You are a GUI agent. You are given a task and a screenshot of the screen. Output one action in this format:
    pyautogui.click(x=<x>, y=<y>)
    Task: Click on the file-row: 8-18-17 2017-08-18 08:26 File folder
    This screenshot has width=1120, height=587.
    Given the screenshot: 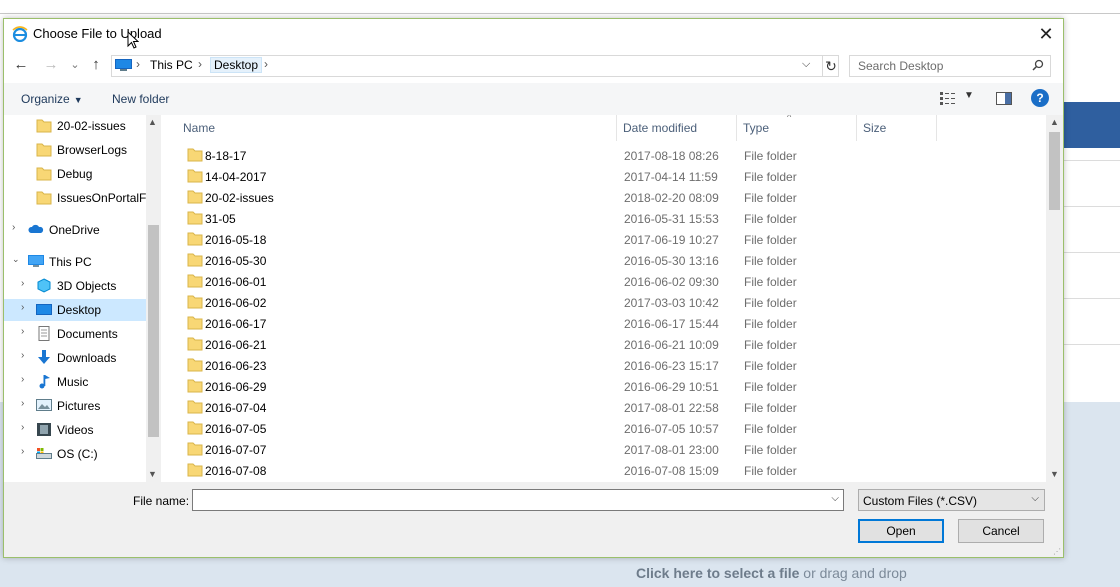 What is the action you would take?
    pyautogui.click(x=614, y=155)
    